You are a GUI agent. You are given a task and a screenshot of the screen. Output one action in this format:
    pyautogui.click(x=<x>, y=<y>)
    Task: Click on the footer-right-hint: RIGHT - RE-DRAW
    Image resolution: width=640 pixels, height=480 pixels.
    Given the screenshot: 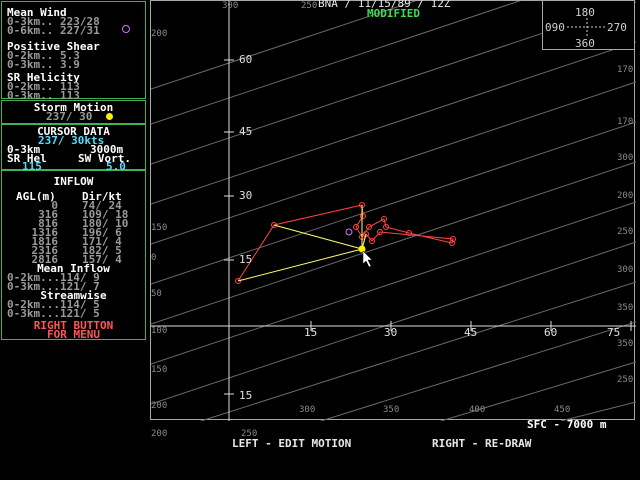 What is the action you would take?
    pyautogui.click(x=482, y=443)
    